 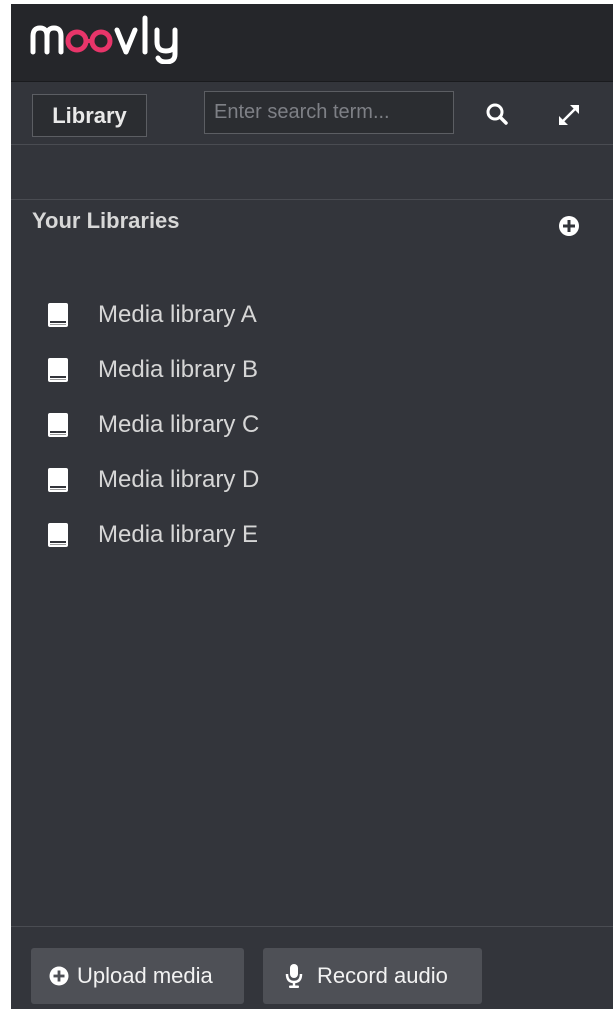 I want to click on list-item: Media library B, so click(x=317, y=369).